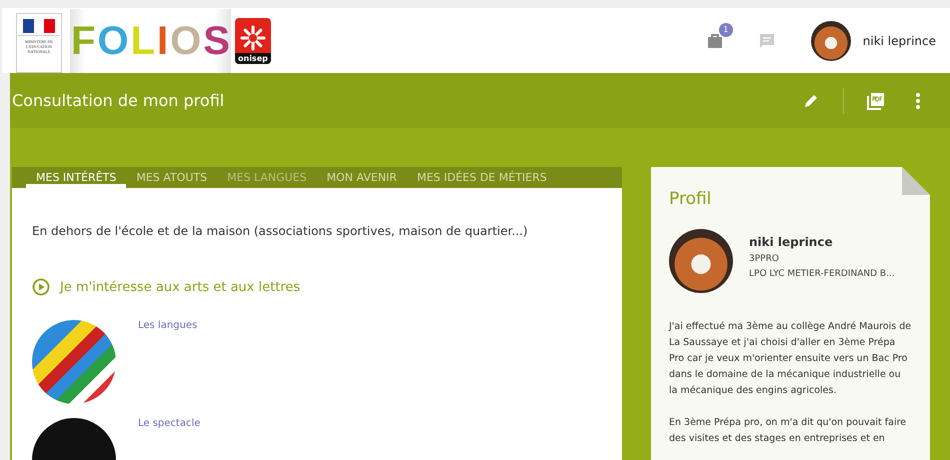  Describe the element at coordinates (39, 25) in the screenshot. I see `flag-icon` at that location.